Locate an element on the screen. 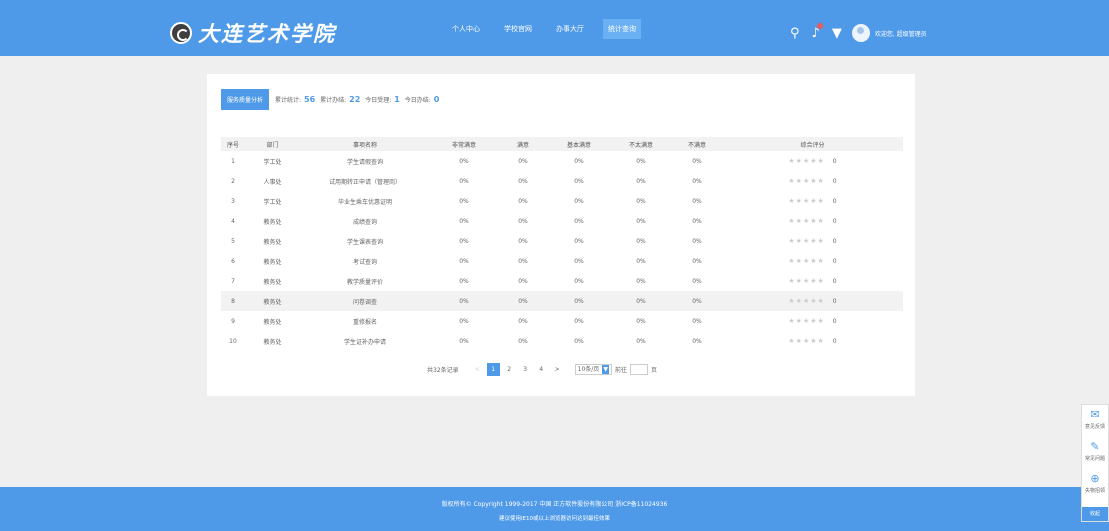  table-row: 7 教务处 教学质量评价 0% 0% 0% 0% 0% ★★★★★ 0 is located at coordinates (562, 281).